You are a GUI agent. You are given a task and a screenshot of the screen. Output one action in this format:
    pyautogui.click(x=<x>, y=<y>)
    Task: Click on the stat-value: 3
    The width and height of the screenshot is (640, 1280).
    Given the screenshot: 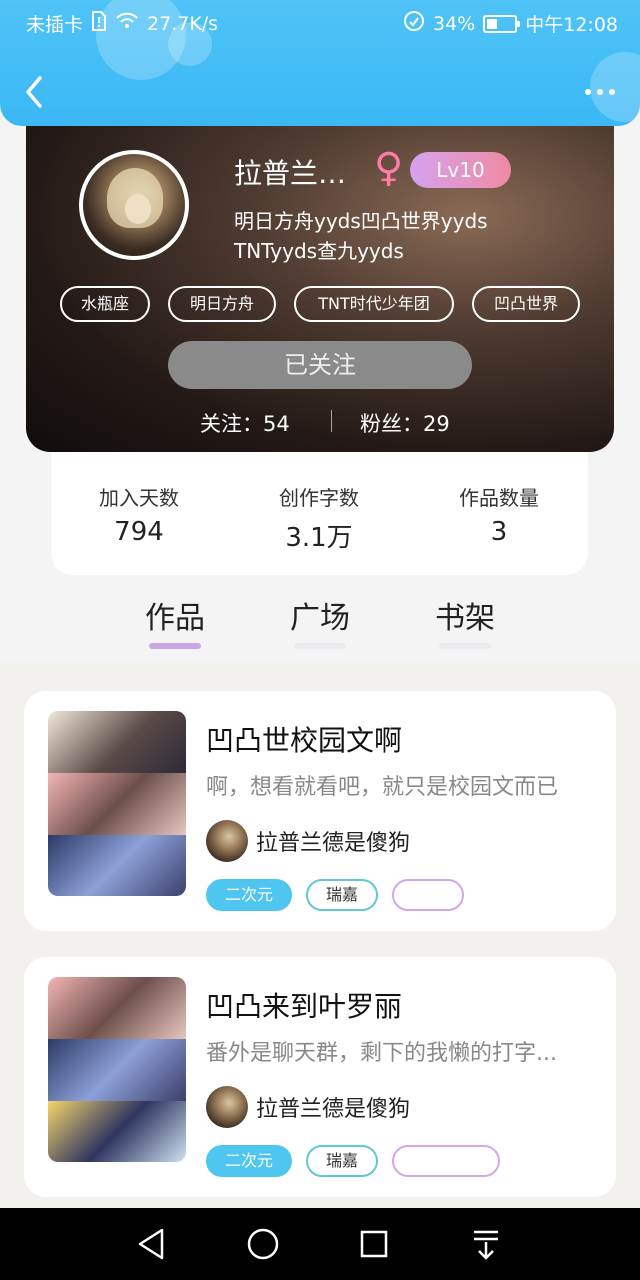 What is the action you would take?
    pyautogui.click(x=499, y=532)
    